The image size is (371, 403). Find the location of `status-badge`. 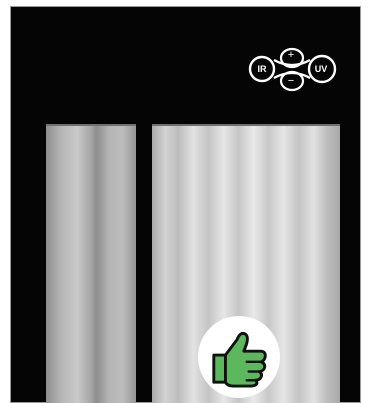

status-badge is located at coordinates (239, 357).